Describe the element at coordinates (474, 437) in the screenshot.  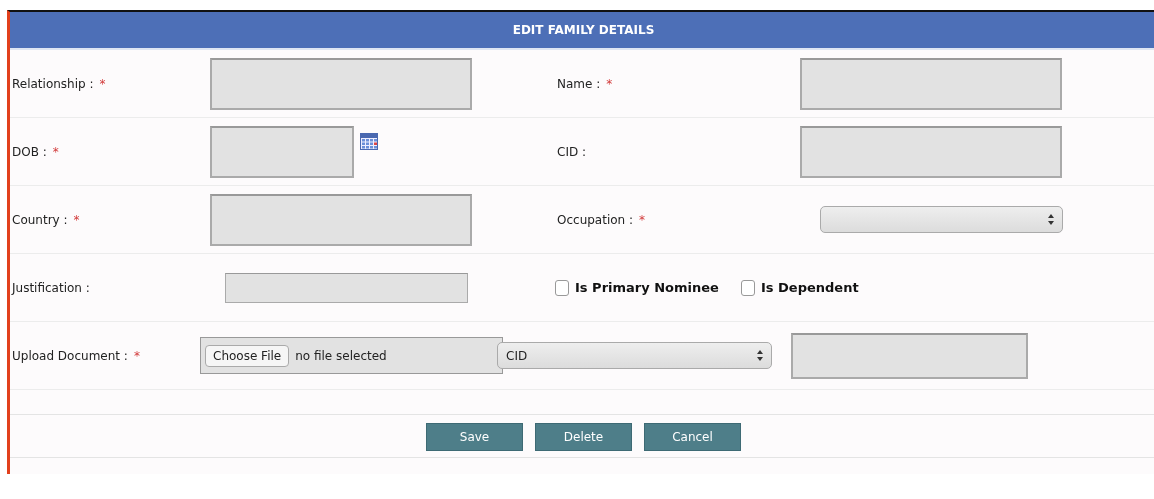
I see `action-button: Save` at that location.